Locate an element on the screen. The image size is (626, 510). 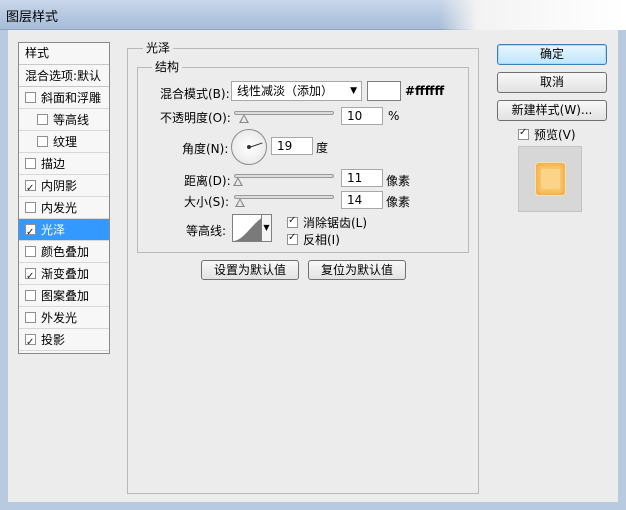
opacity-slider-track is located at coordinates (284, 113).